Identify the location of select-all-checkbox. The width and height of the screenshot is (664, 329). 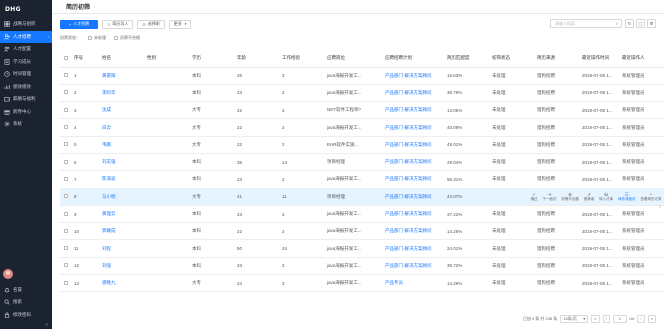
(66, 57).